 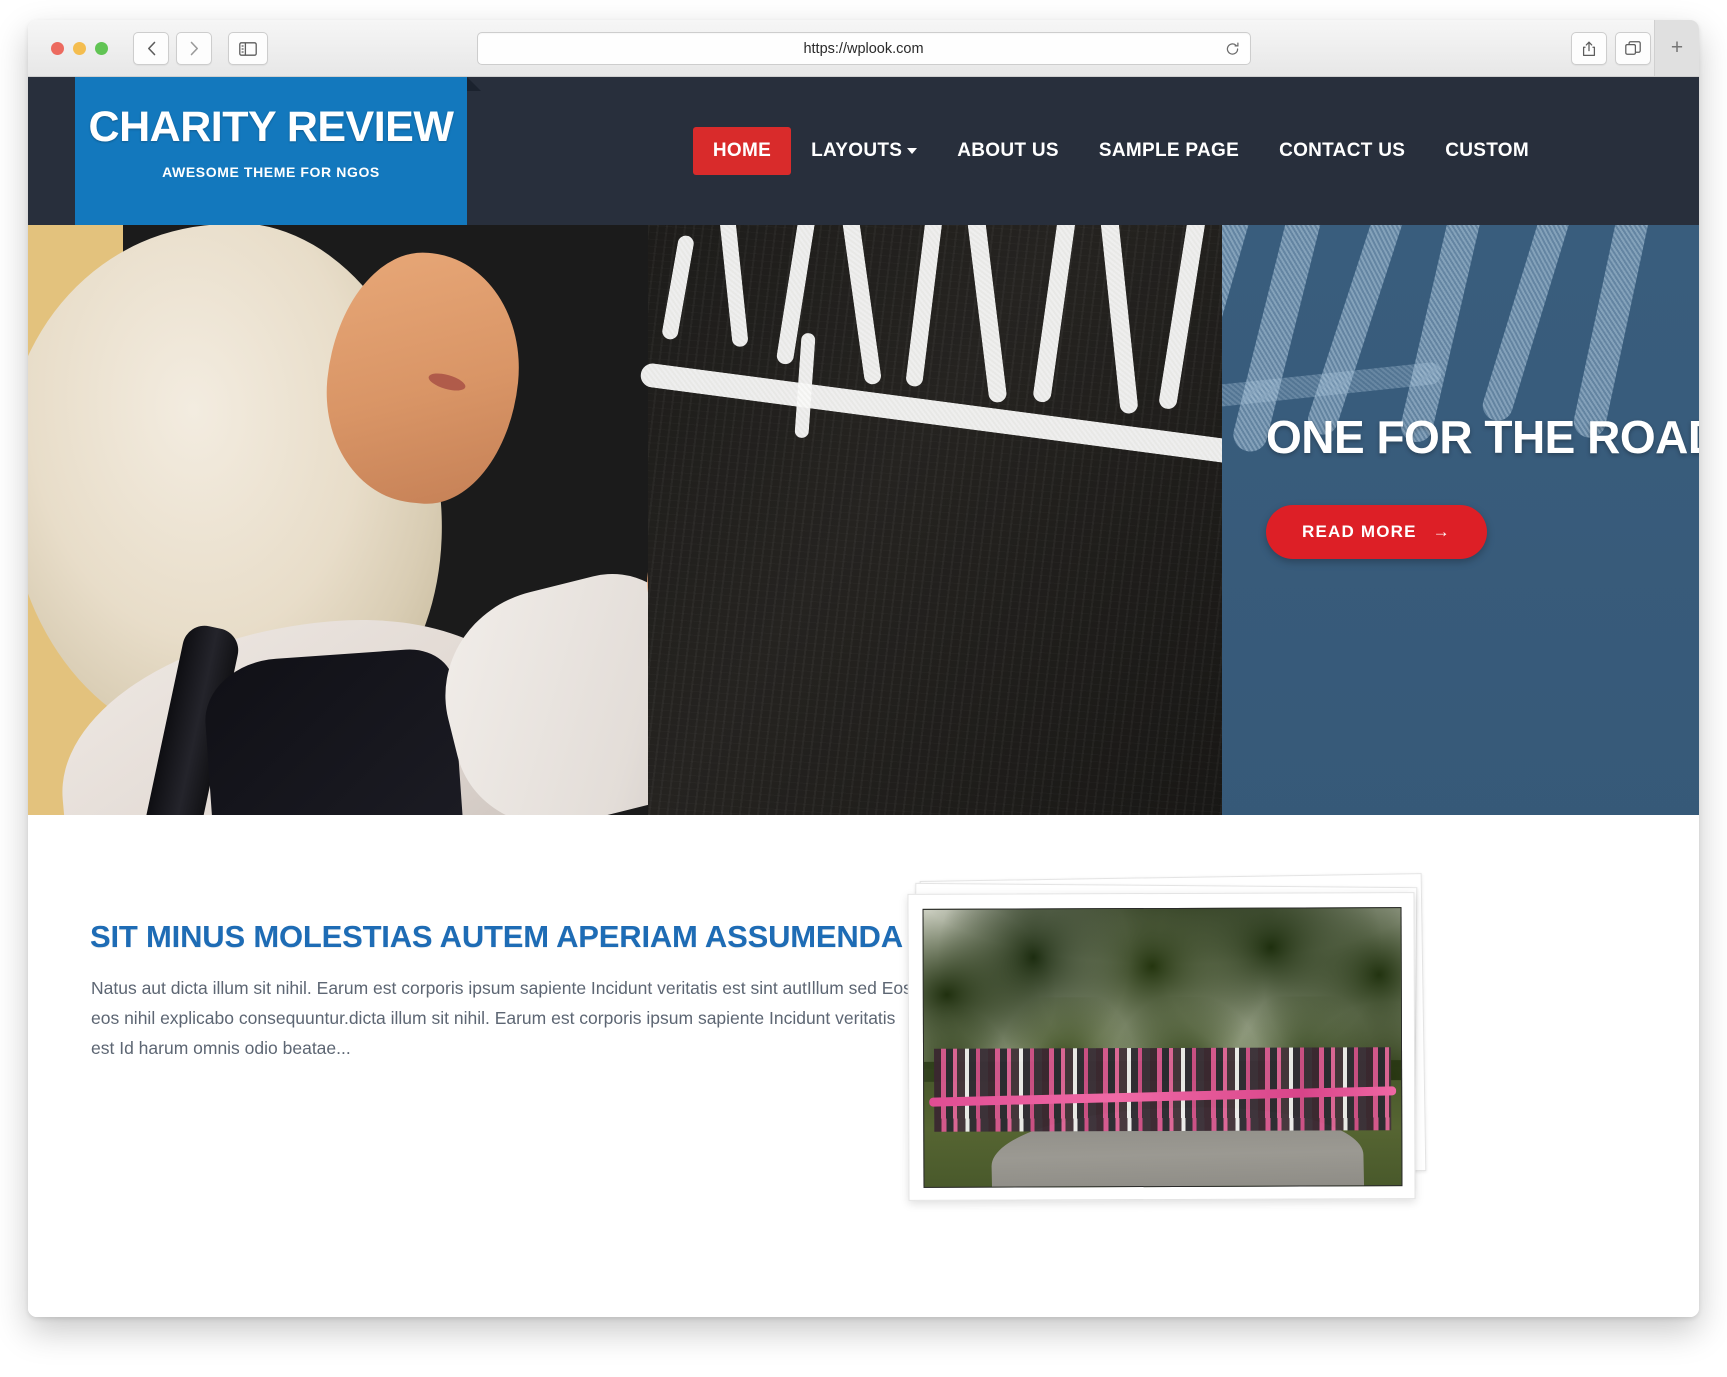 I want to click on back-button, so click(x=151, y=48).